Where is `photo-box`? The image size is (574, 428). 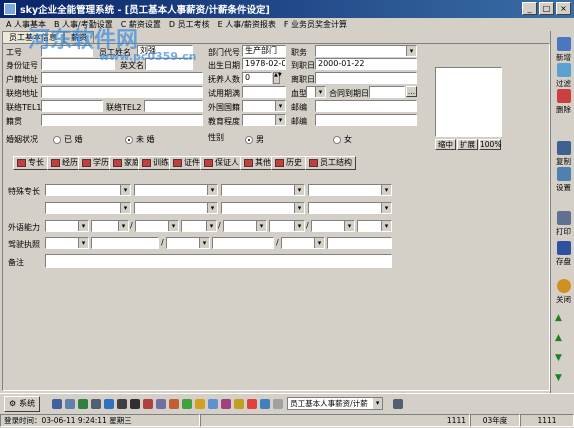
photo-box is located at coordinates (468, 102).